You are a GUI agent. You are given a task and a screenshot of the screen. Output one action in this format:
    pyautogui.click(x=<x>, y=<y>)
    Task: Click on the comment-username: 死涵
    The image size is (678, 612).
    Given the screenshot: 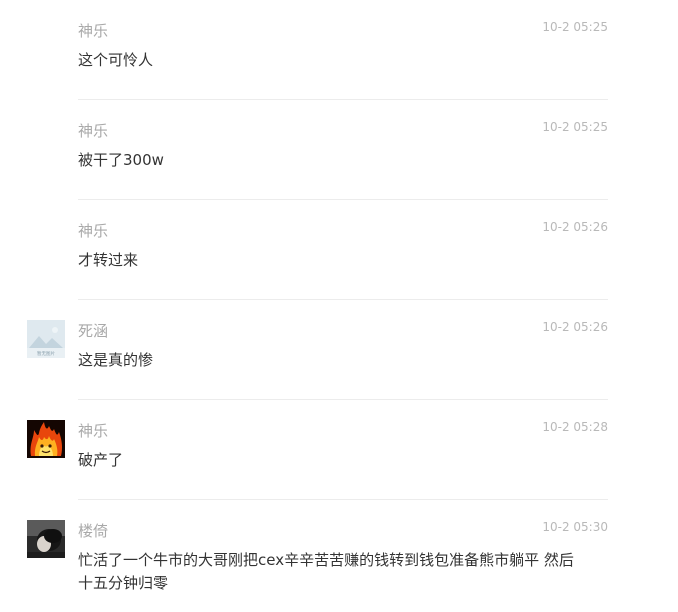 What is the action you would take?
    pyautogui.click(x=93, y=331)
    